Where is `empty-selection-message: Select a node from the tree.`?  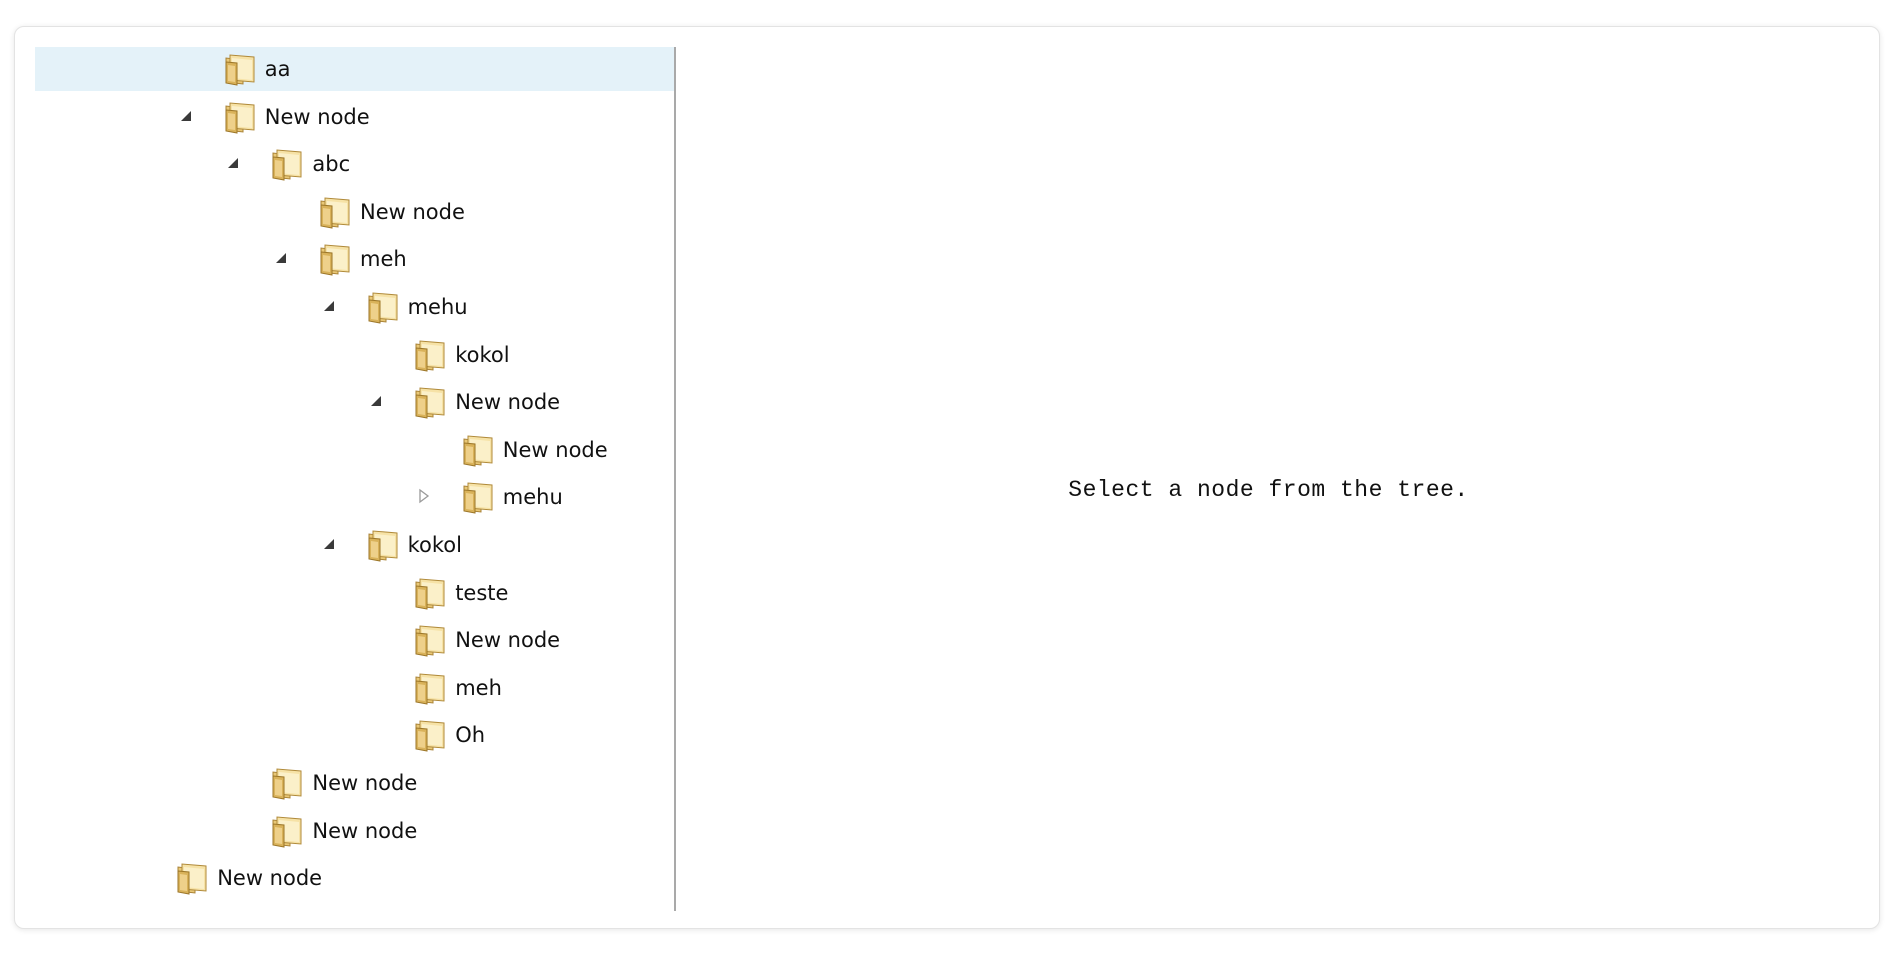
empty-selection-message: Select a node from the tree. is located at coordinates (1268, 490).